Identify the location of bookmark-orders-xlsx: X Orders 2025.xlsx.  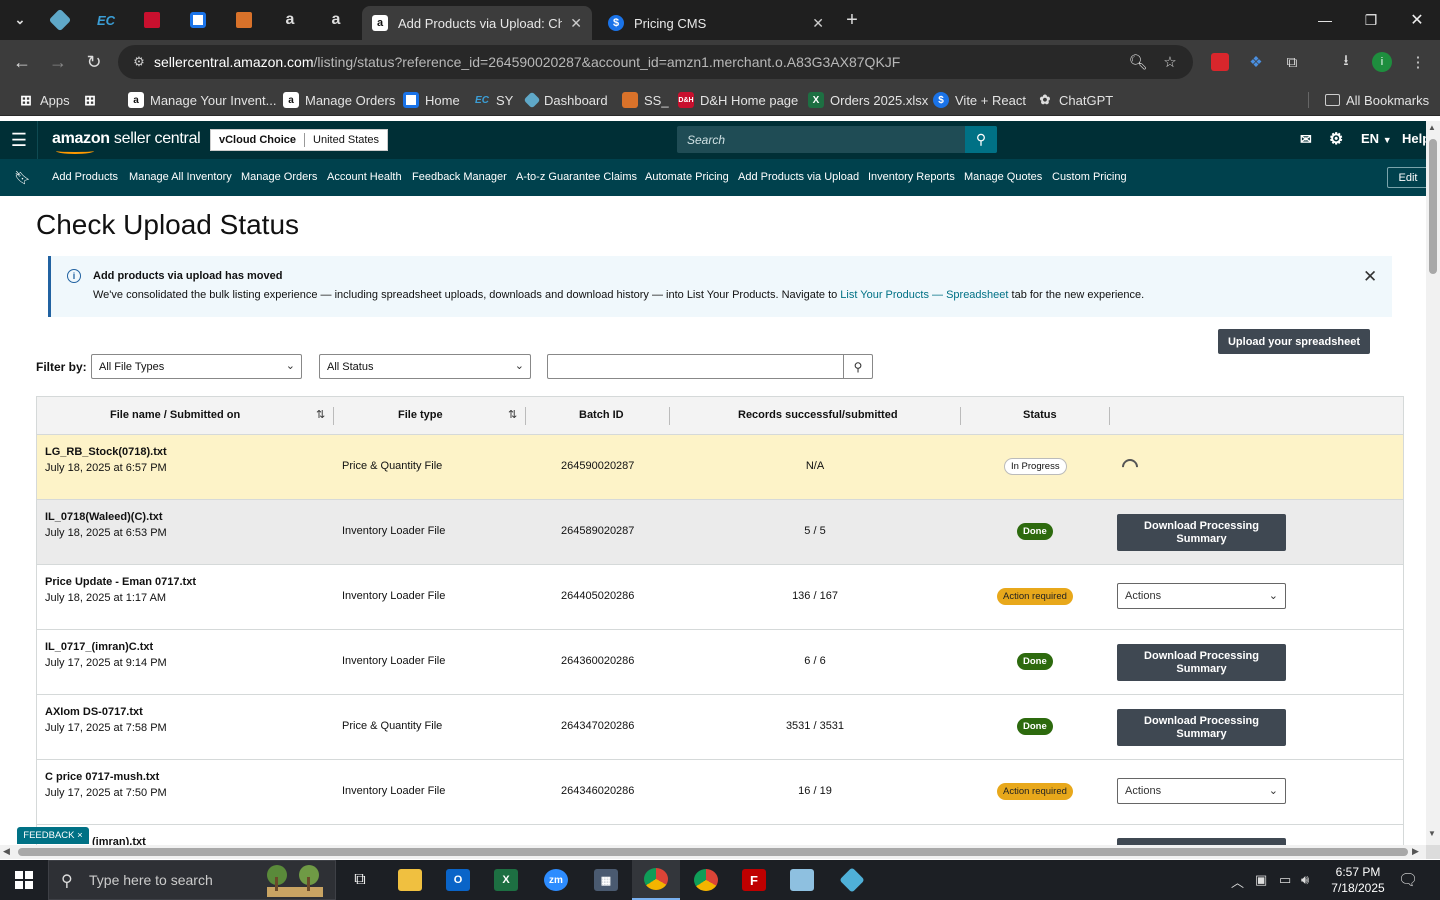
(868, 100).